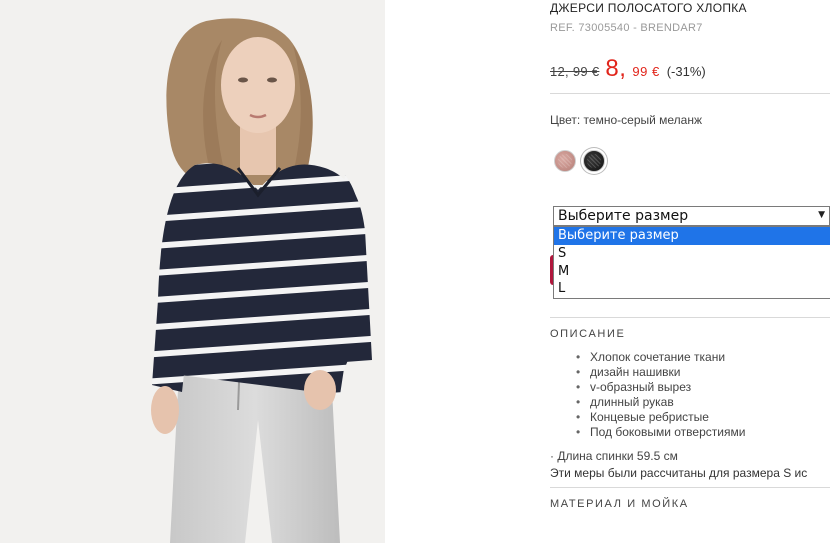 This screenshot has width=830, height=543. Describe the element at coordinates (575, 71) in the screenshot. I see `old-price: 12, 99 €` at that location.